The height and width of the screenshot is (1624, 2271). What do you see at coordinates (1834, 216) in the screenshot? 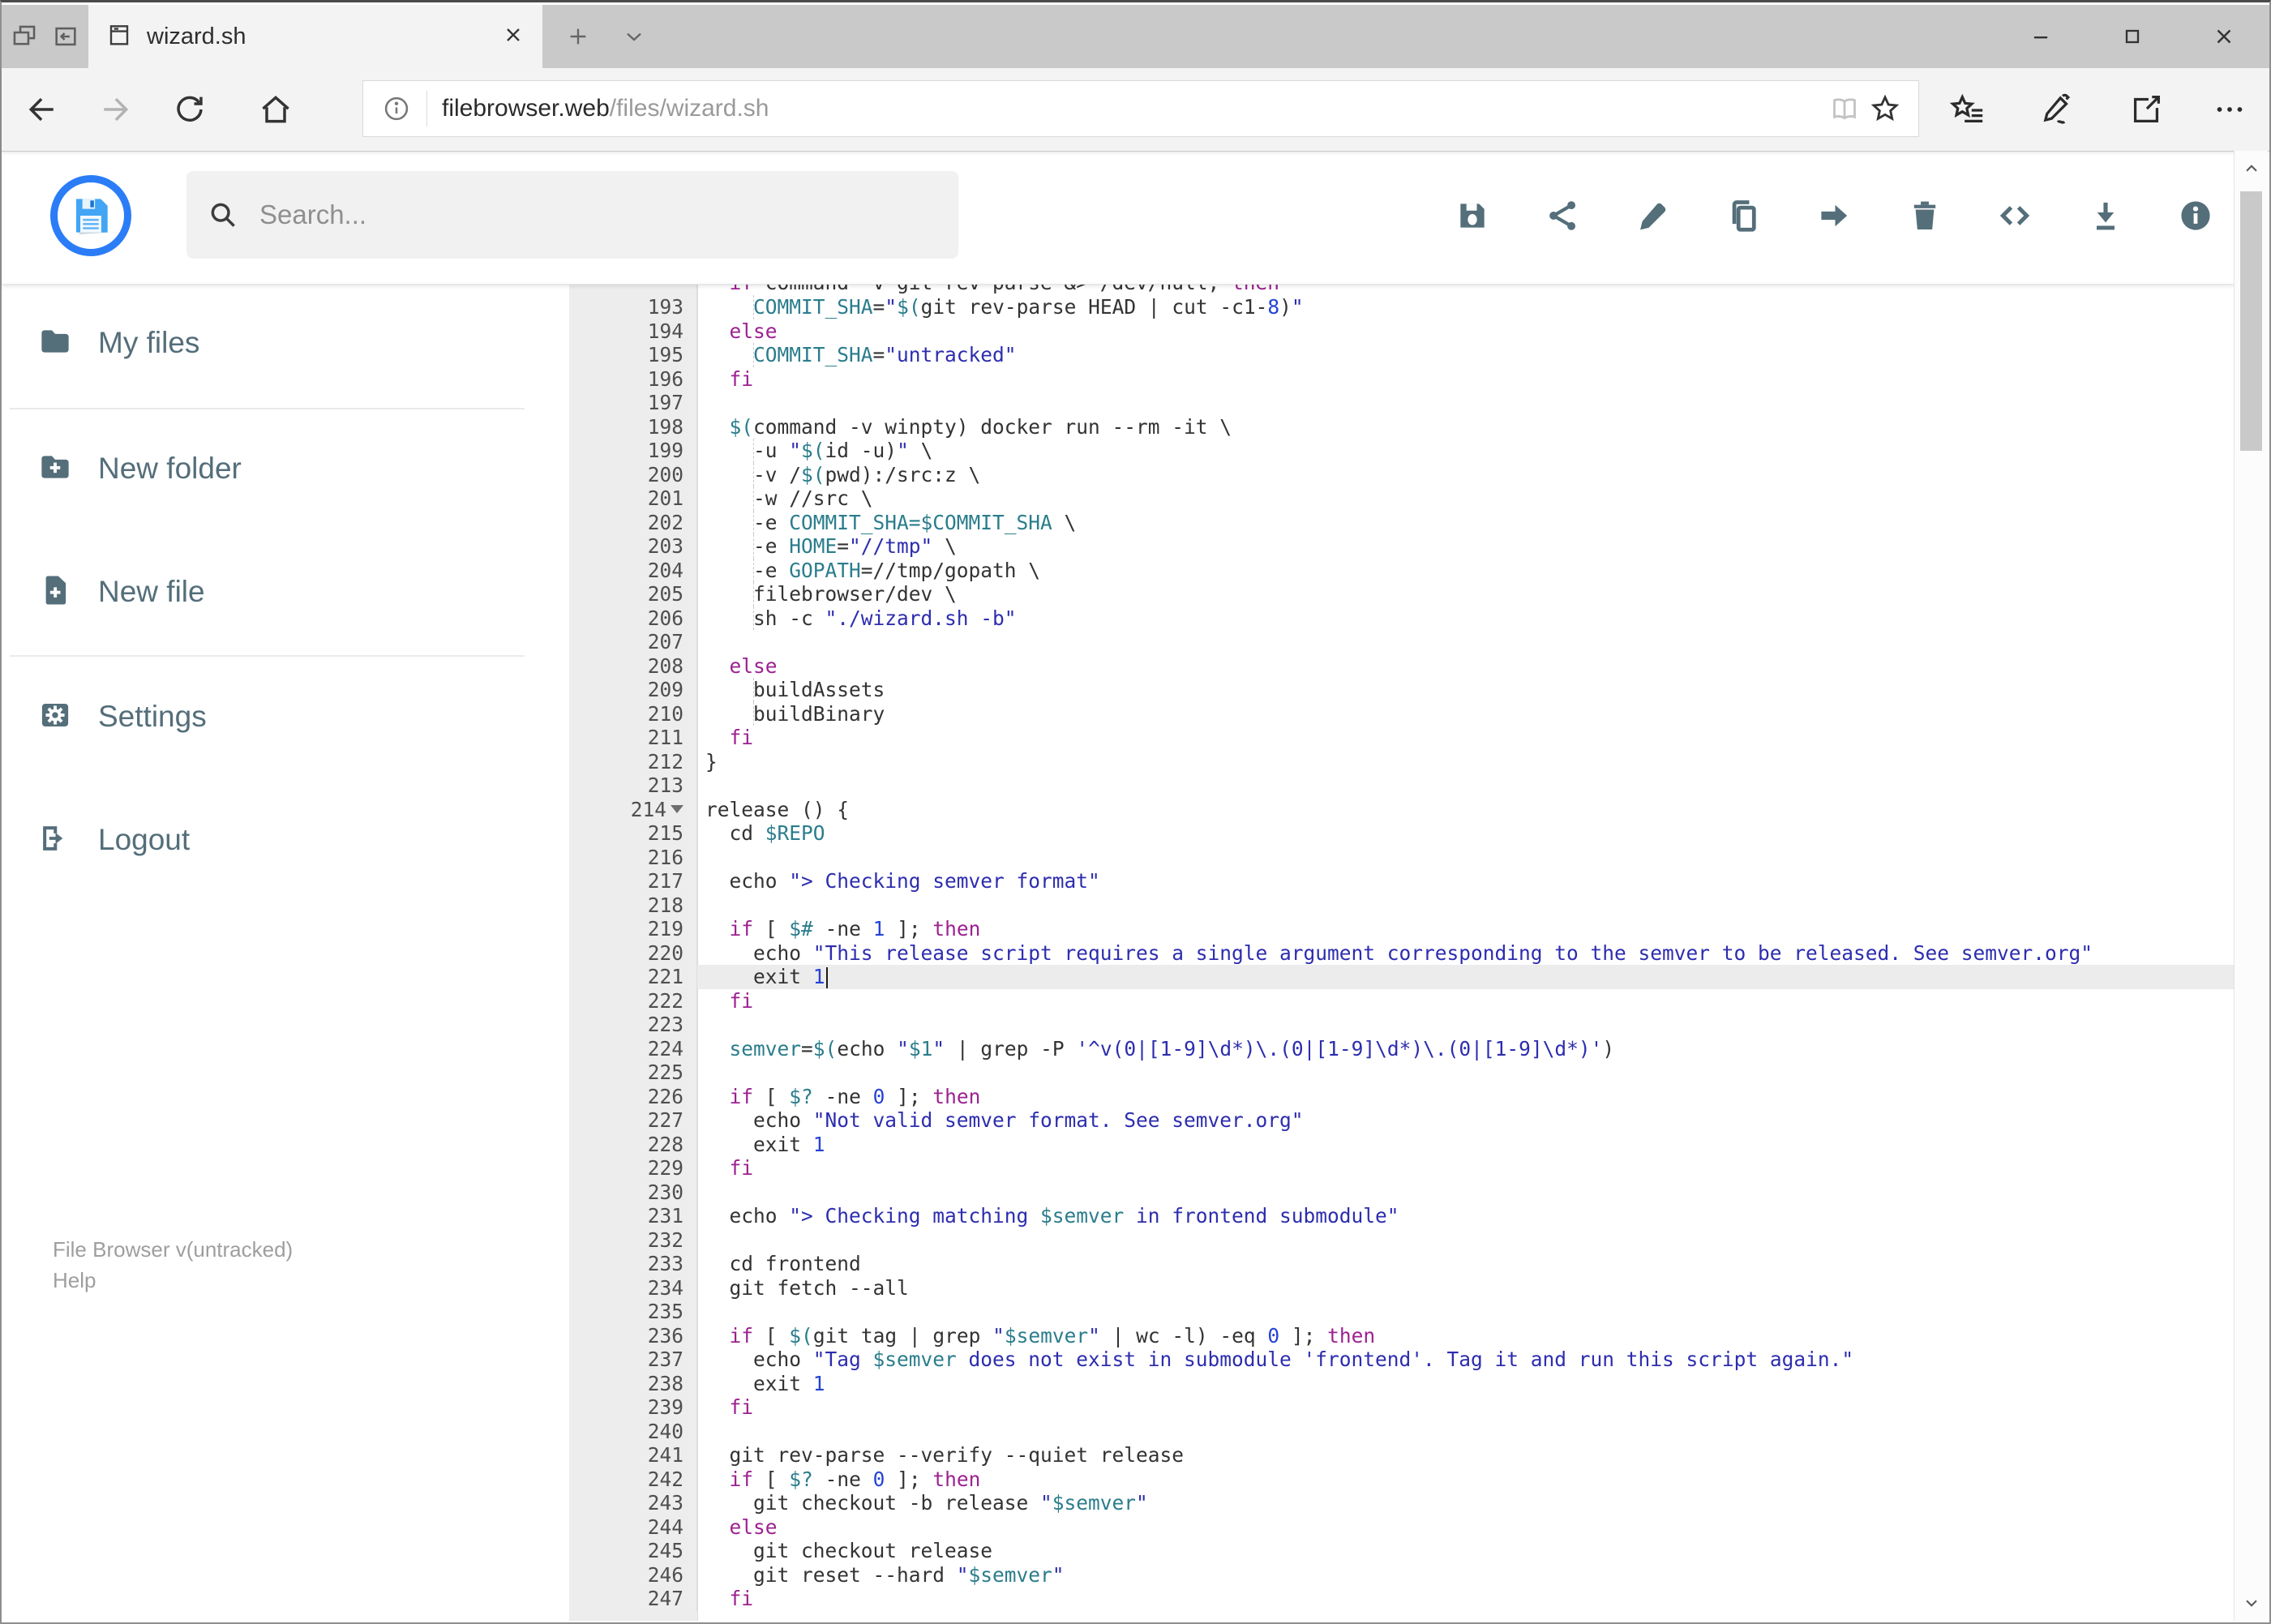
I see `move-icon` at bounding box center [1834, 216].